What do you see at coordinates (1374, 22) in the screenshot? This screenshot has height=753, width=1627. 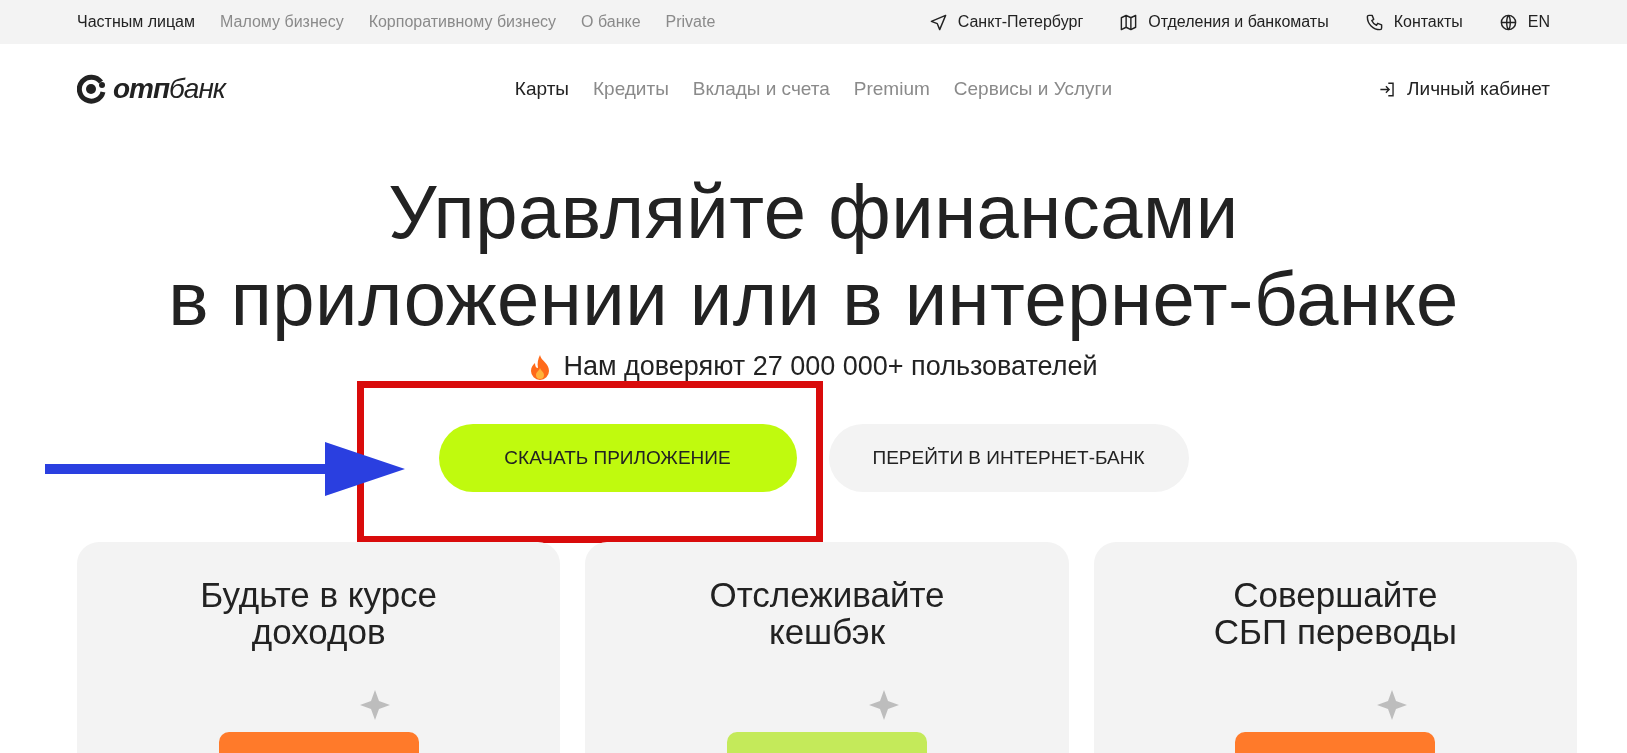 I see `phone-icon` at bounding box center [1374, 22].